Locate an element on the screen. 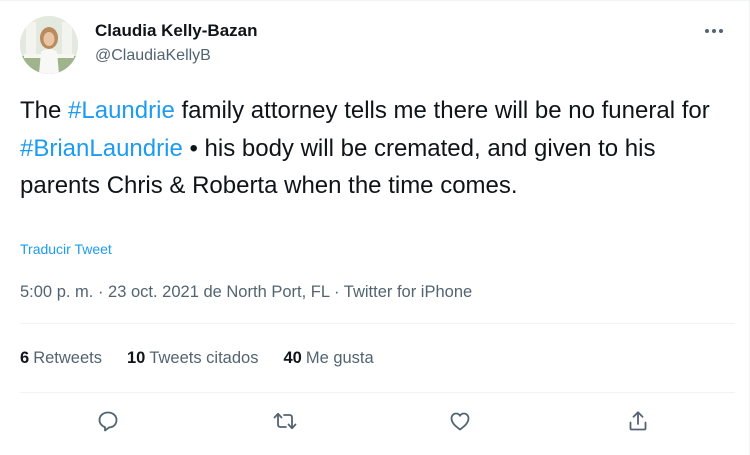  likes-stat: 40 Me gusta is located at coordinates (328, 358).